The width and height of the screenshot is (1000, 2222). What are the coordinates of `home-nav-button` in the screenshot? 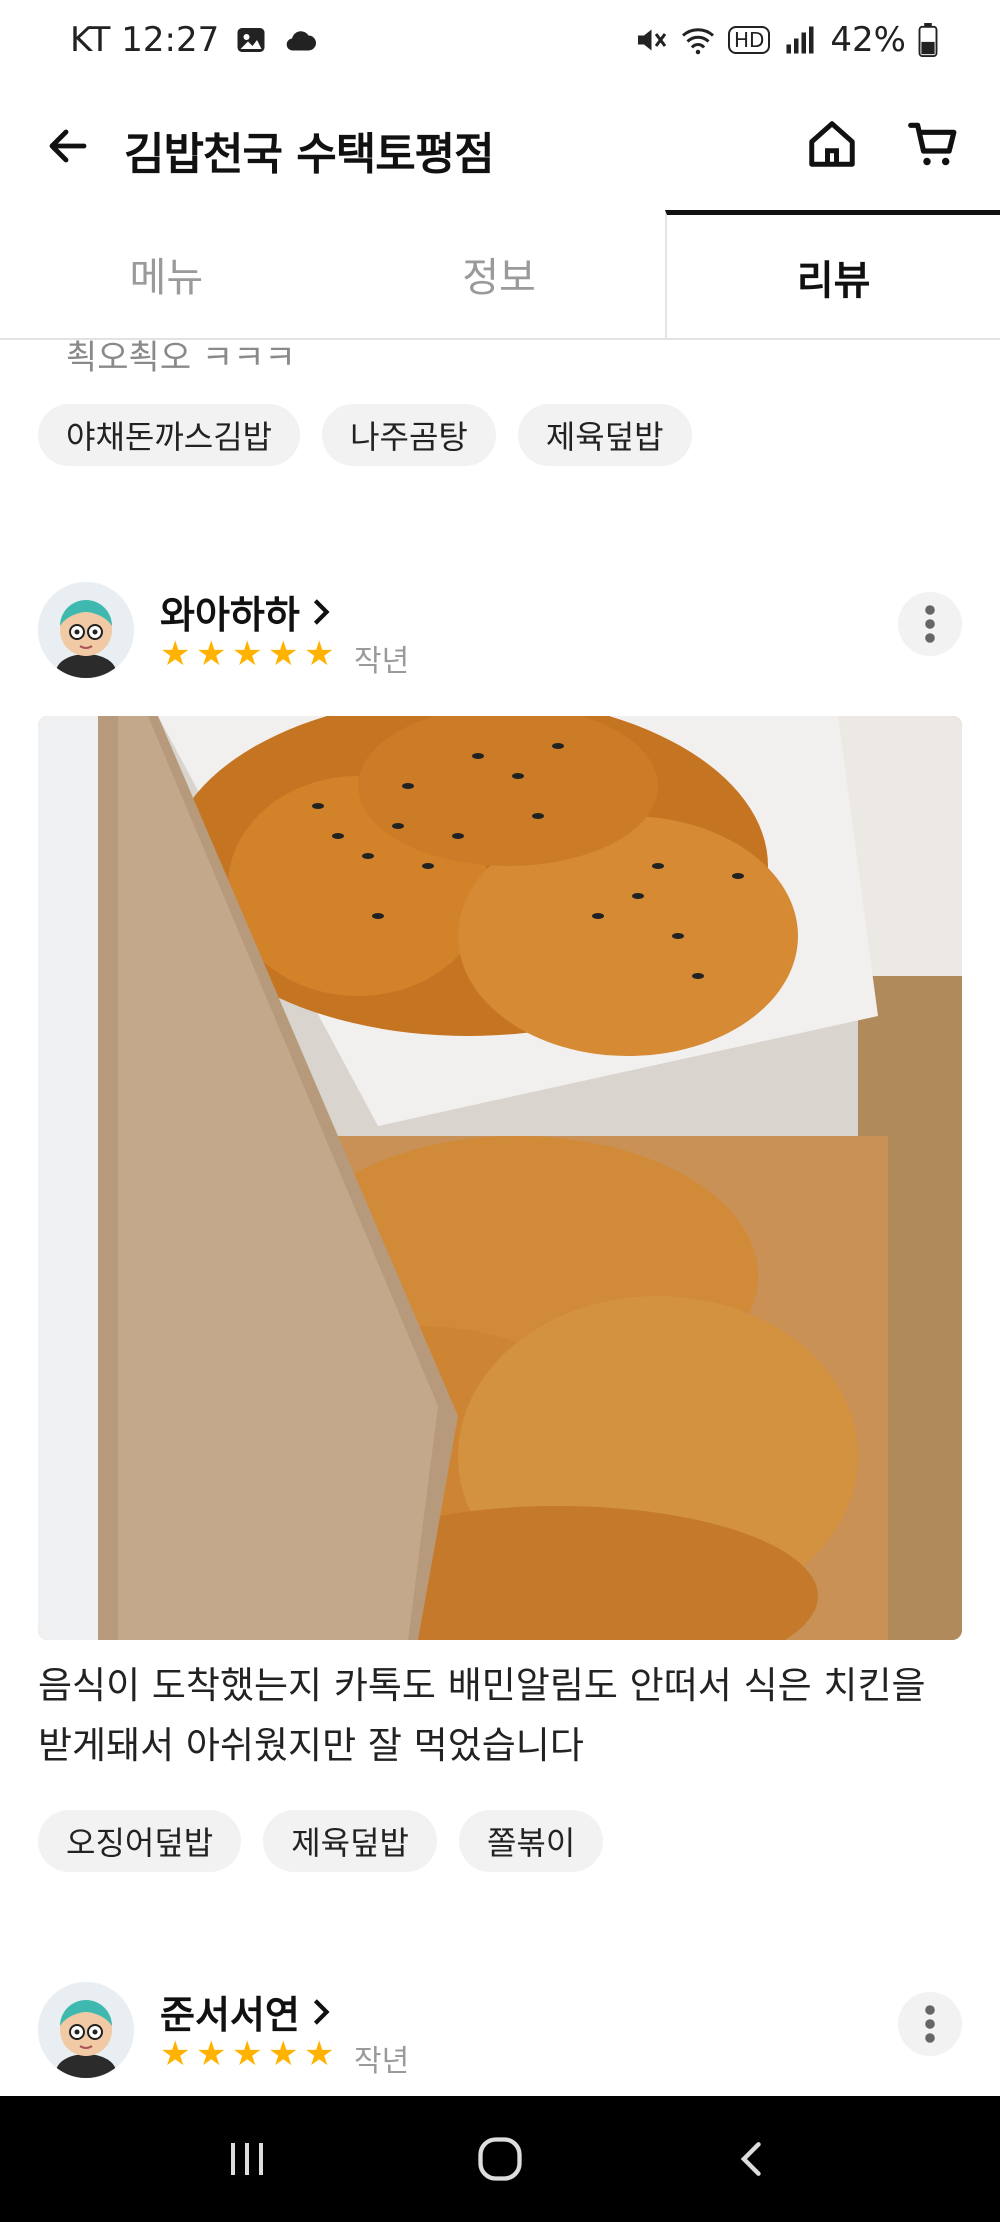 It's located at (500, 2159).